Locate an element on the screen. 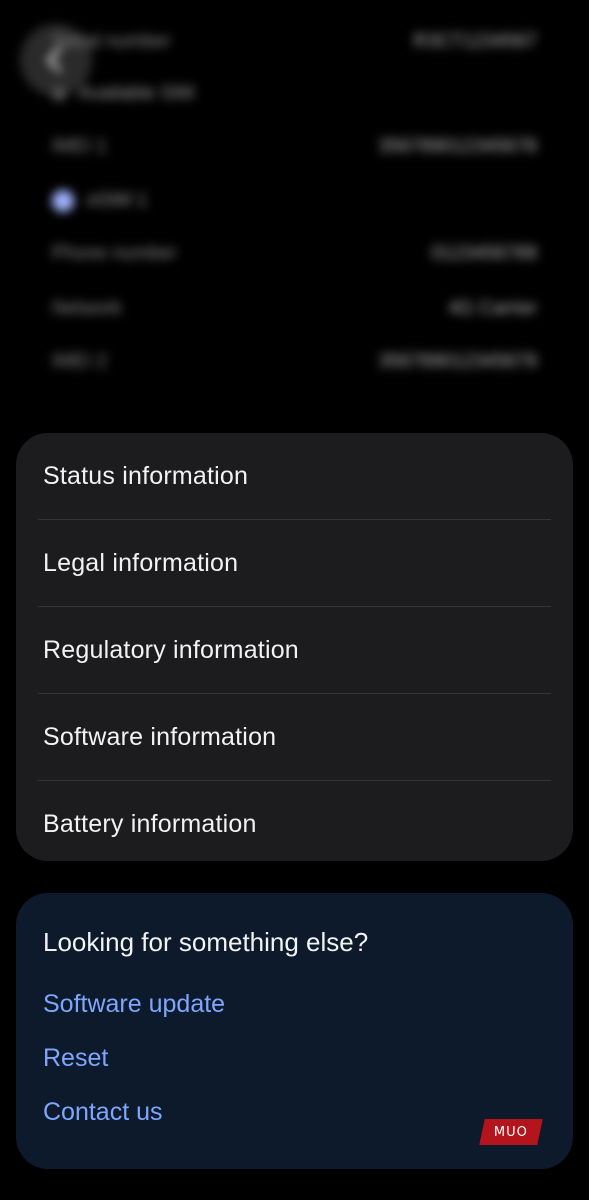 This screenshot has width=589, height=1200. software-information-item: Software information is located at coordinates (294, 737).